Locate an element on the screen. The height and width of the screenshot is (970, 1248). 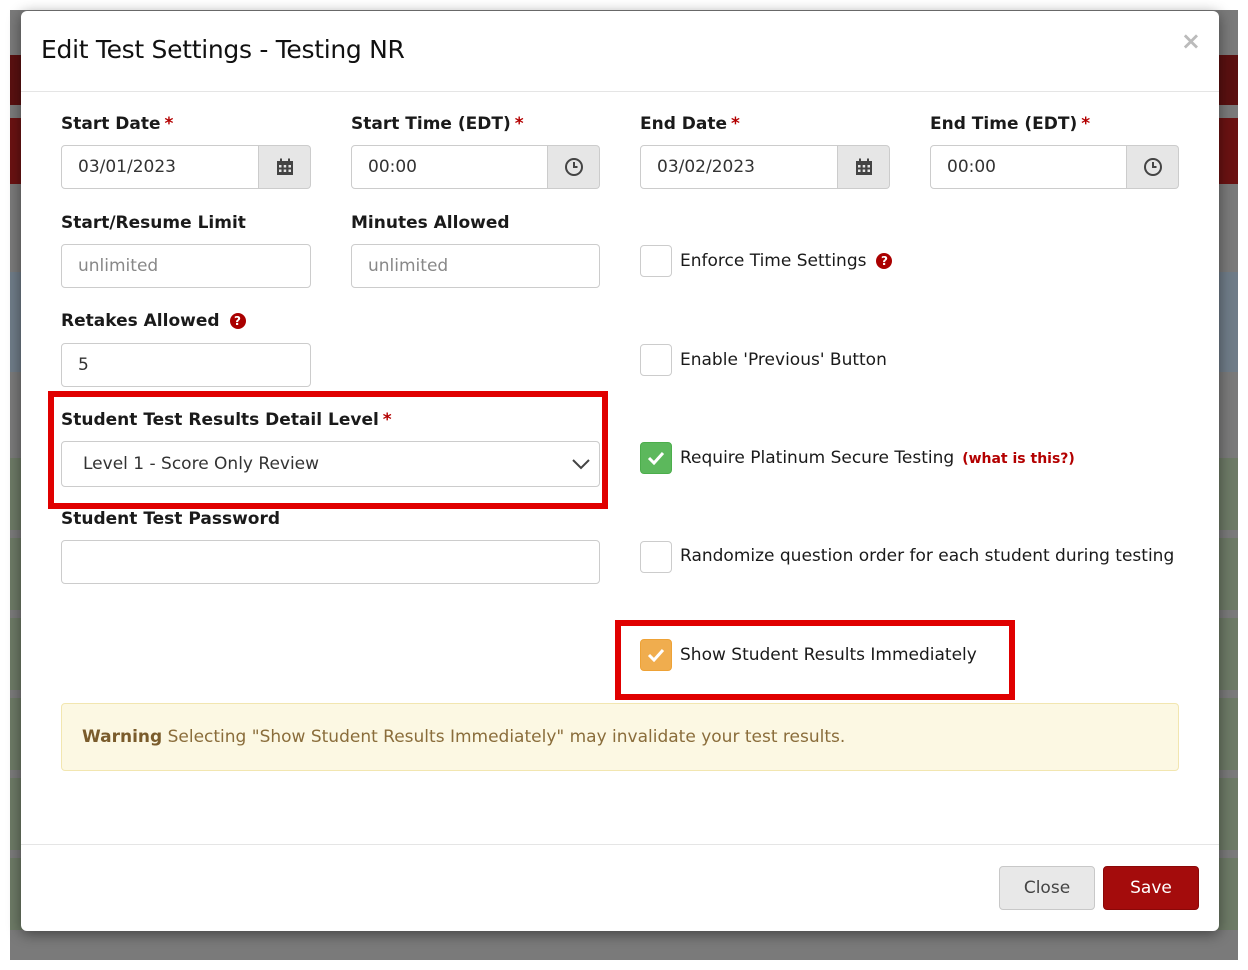
modal-footer-divider is located at coordinates (620, 844).